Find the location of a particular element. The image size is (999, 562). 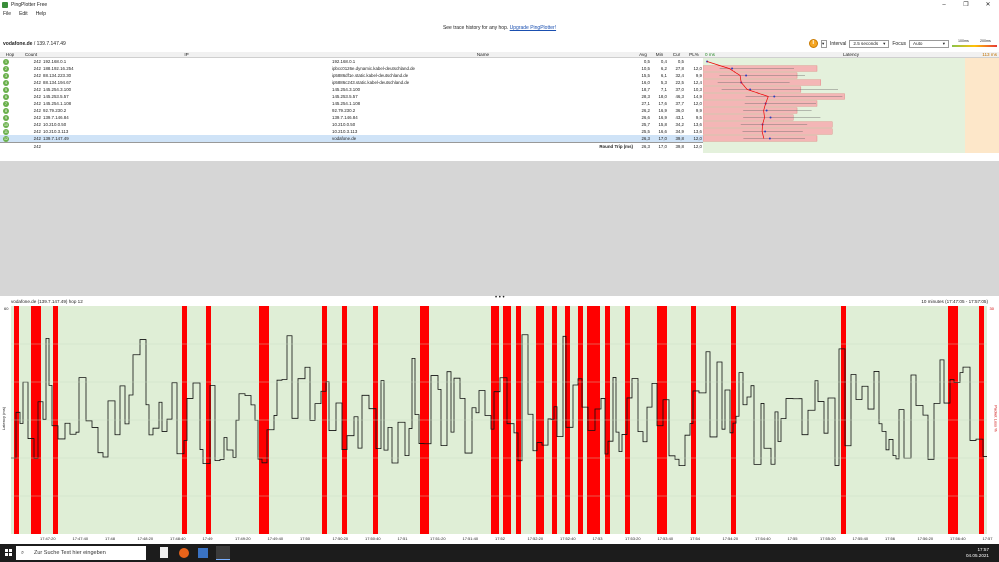

taskbar-search: ⌕ Zur Suche Text hier eingeben is located at coordinates (81, 553).